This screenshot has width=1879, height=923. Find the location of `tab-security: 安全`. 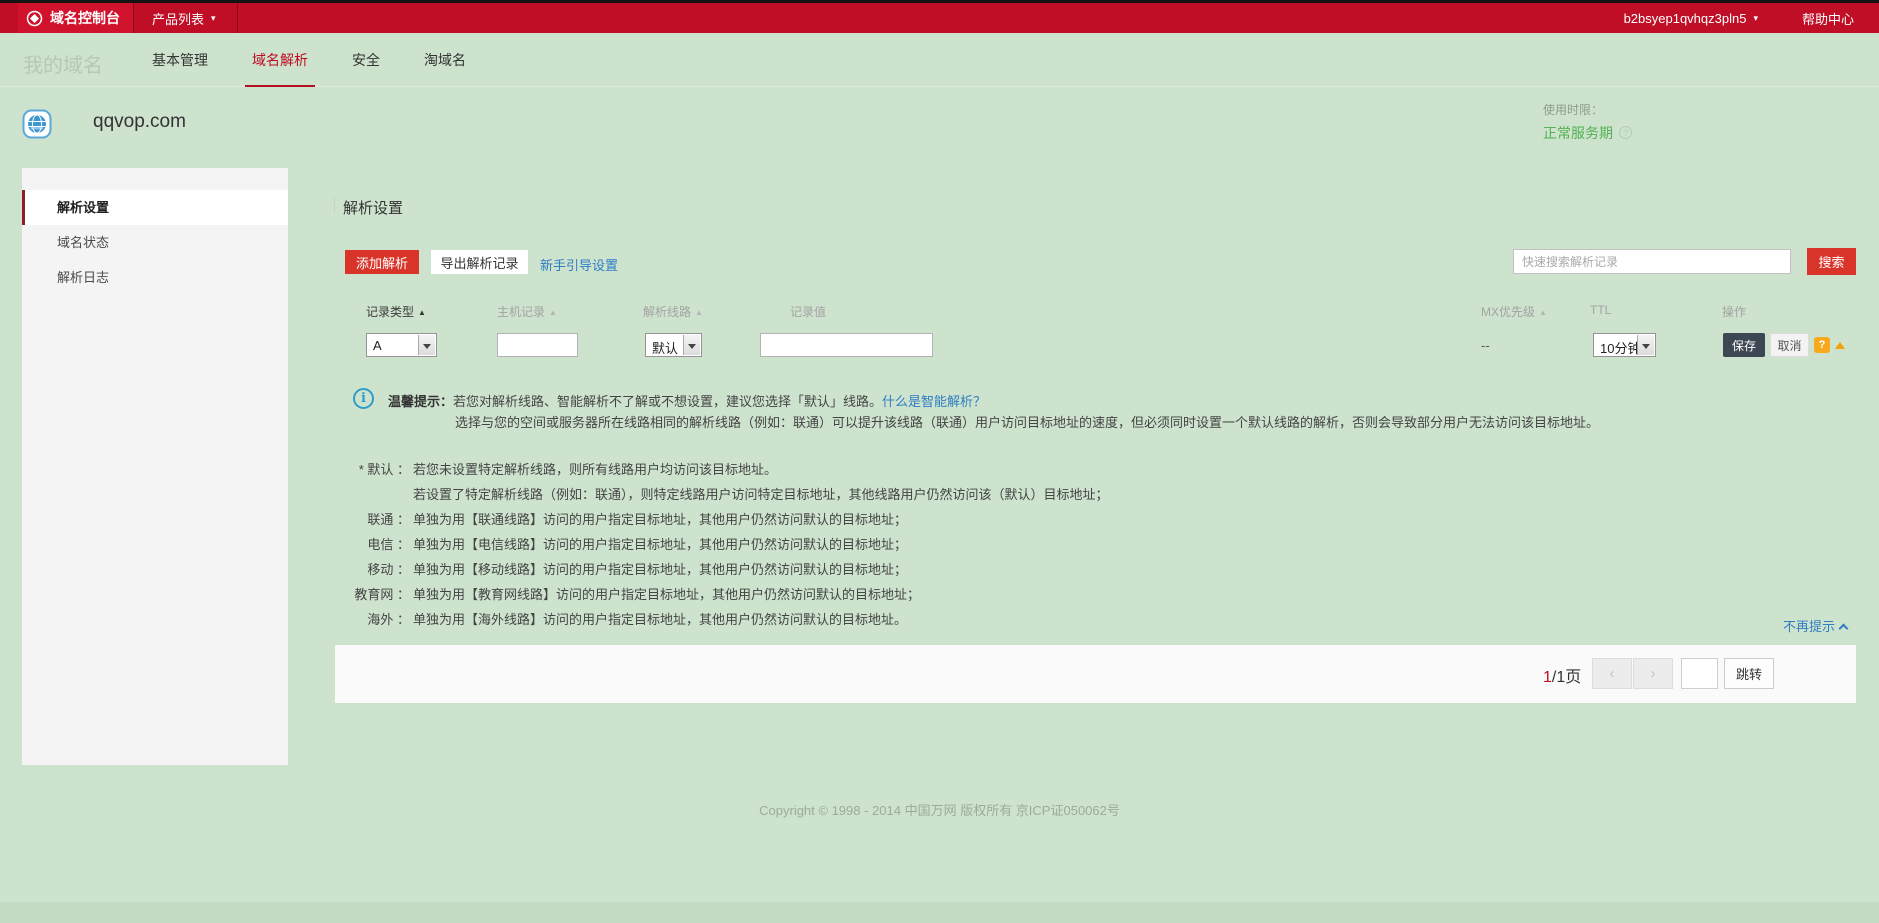

tab-security: 安全 is located at coordinates (366, 60).